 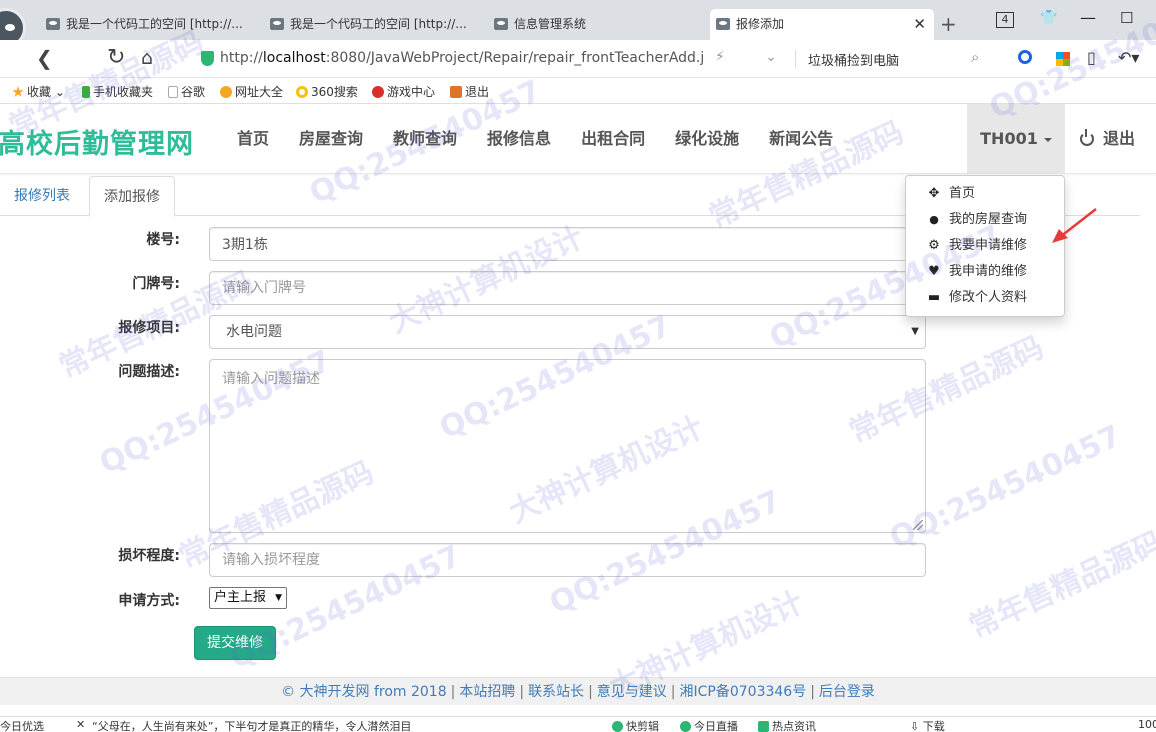 What do you see at coordinates (132, 196) in the screenshot?
I see `tab-add-repair: 添加报修` at bounding box center [132, 196].